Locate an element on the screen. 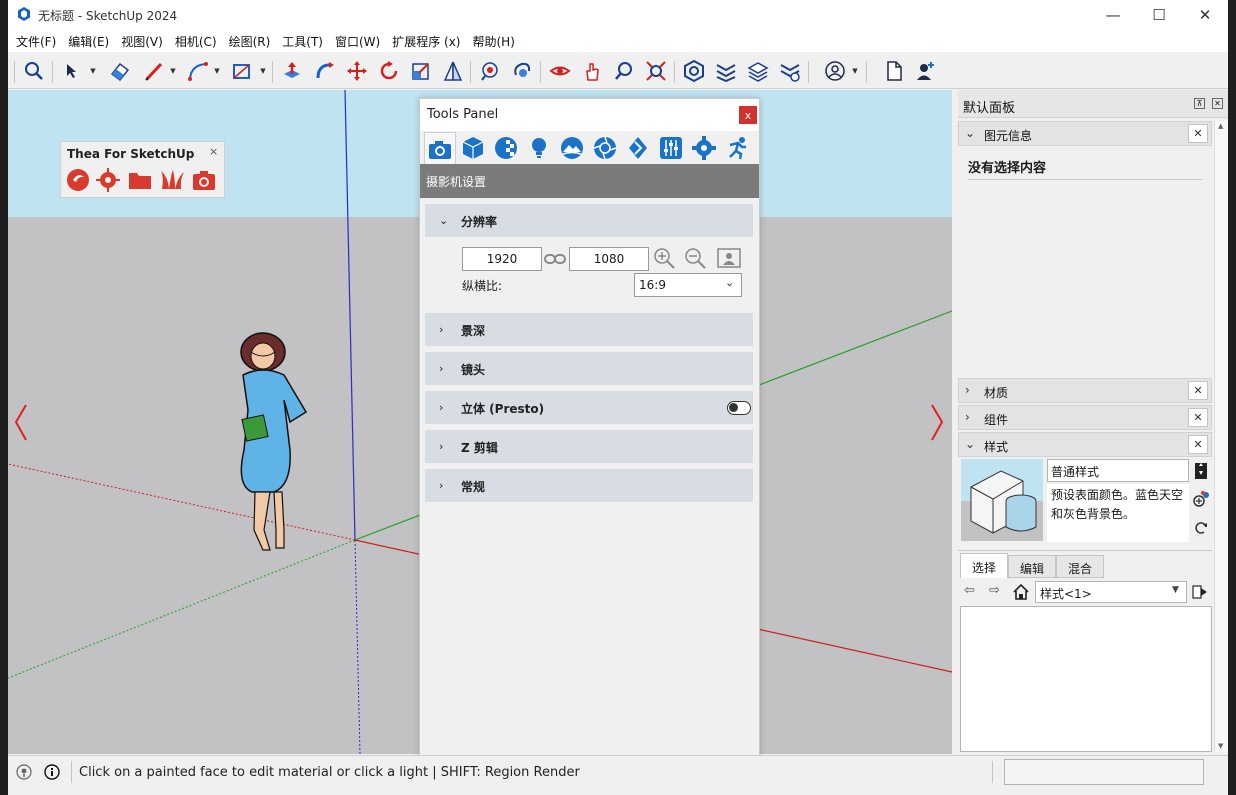 Image resolution: width=1236 pixels, height=795 pixels. components-close-button: ✕ is located at coordinates (1198, 417).